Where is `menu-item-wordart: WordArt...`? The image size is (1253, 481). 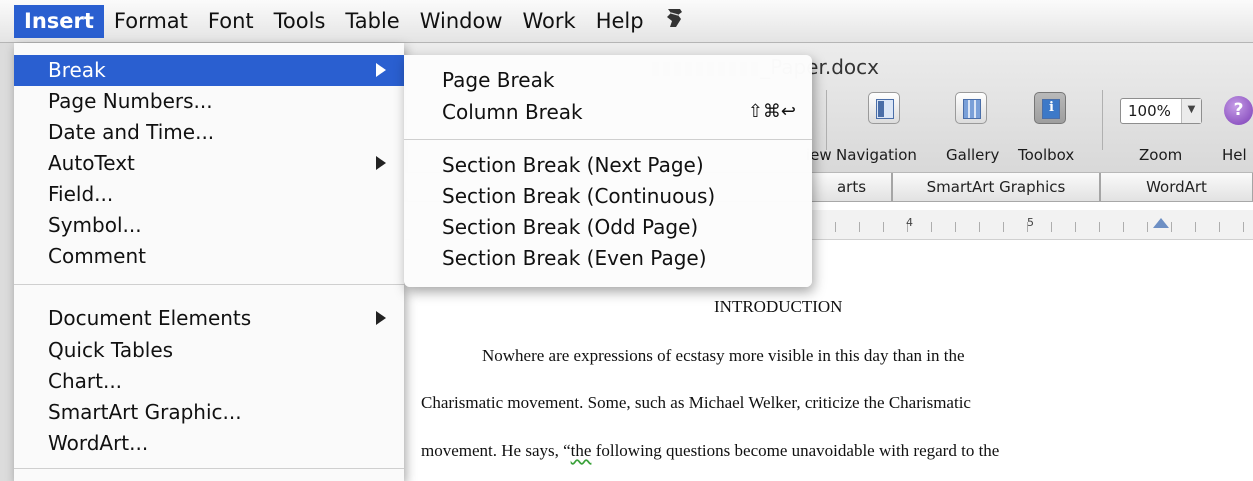
menu-item-wordart: WordArt... is located at coordinates (209, 443).